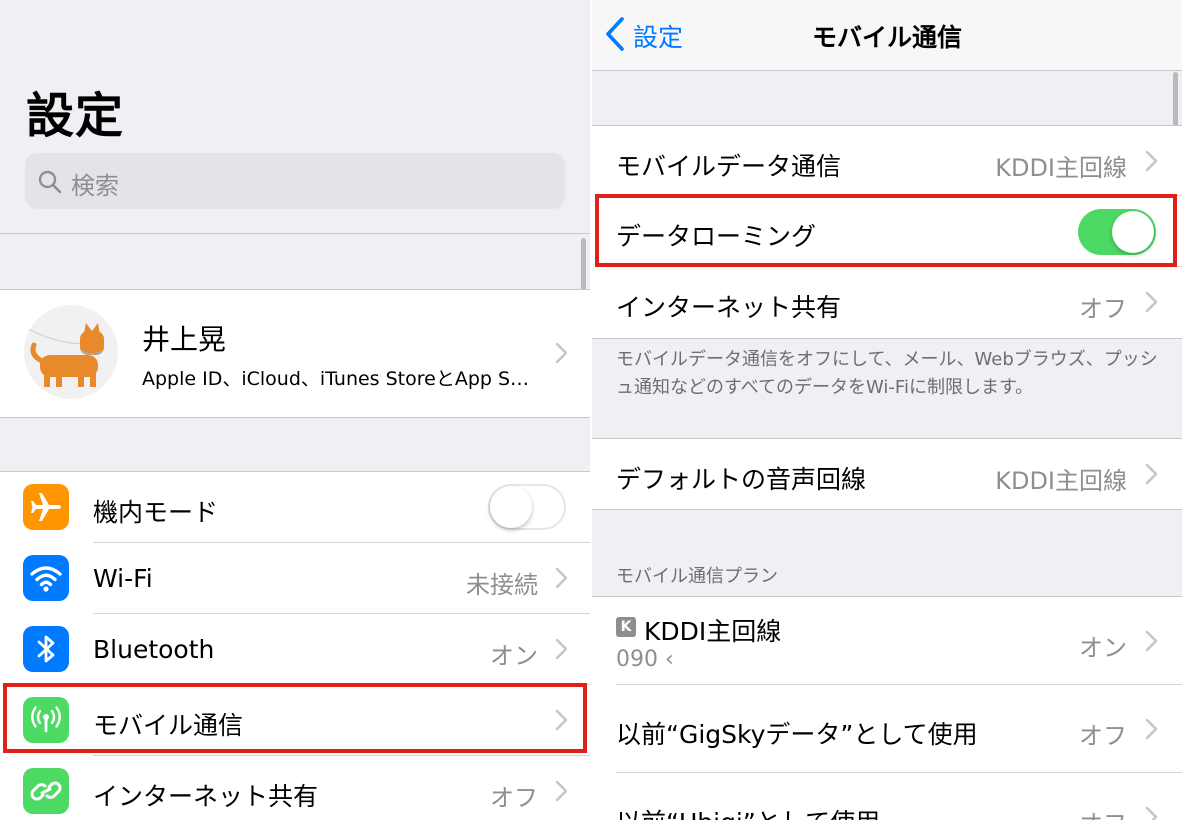 This screenshot has height=820, width=1182. Describe the element at coordinates (1103, 309) in the screenshot. I see `row-value: オフ` at that location.